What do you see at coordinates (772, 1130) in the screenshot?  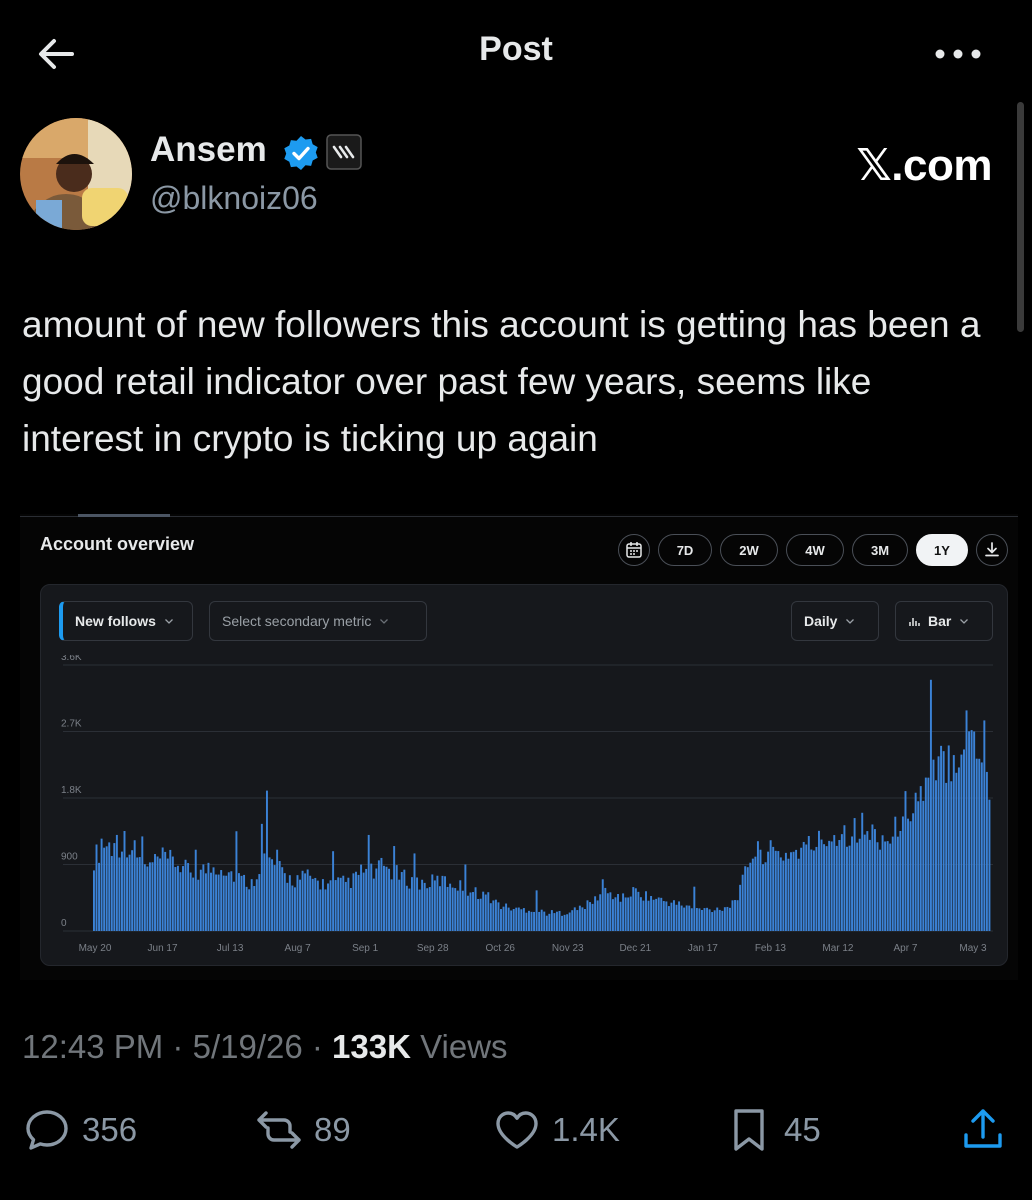 I see `bookmark-button: 45` at bounding box center [772, 1130].